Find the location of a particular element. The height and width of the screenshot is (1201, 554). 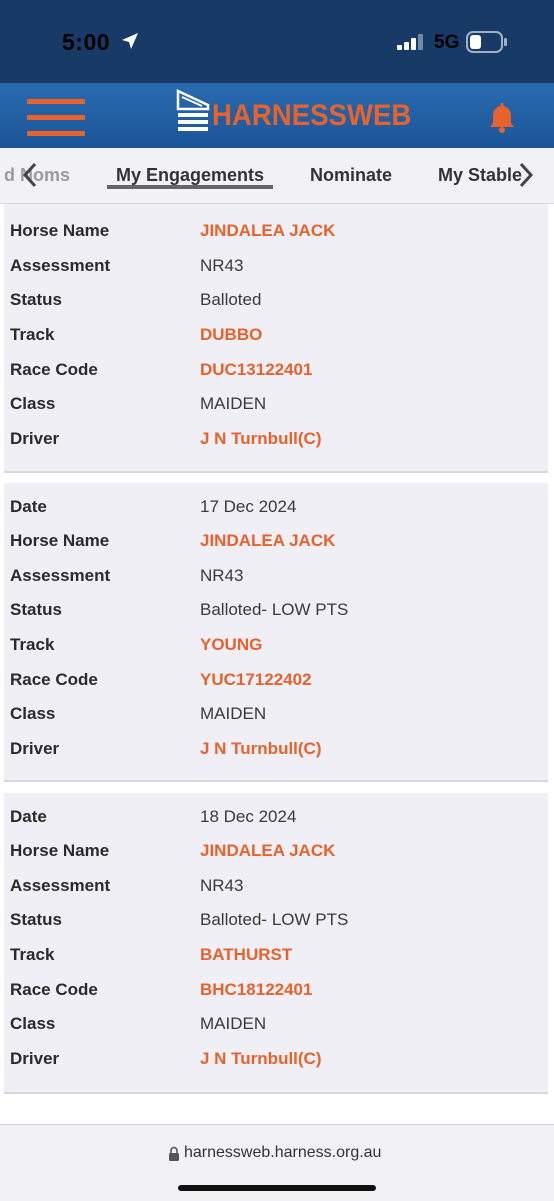

url-text: harnessweb.harness.org.au is located at coordinates (282, 1153).